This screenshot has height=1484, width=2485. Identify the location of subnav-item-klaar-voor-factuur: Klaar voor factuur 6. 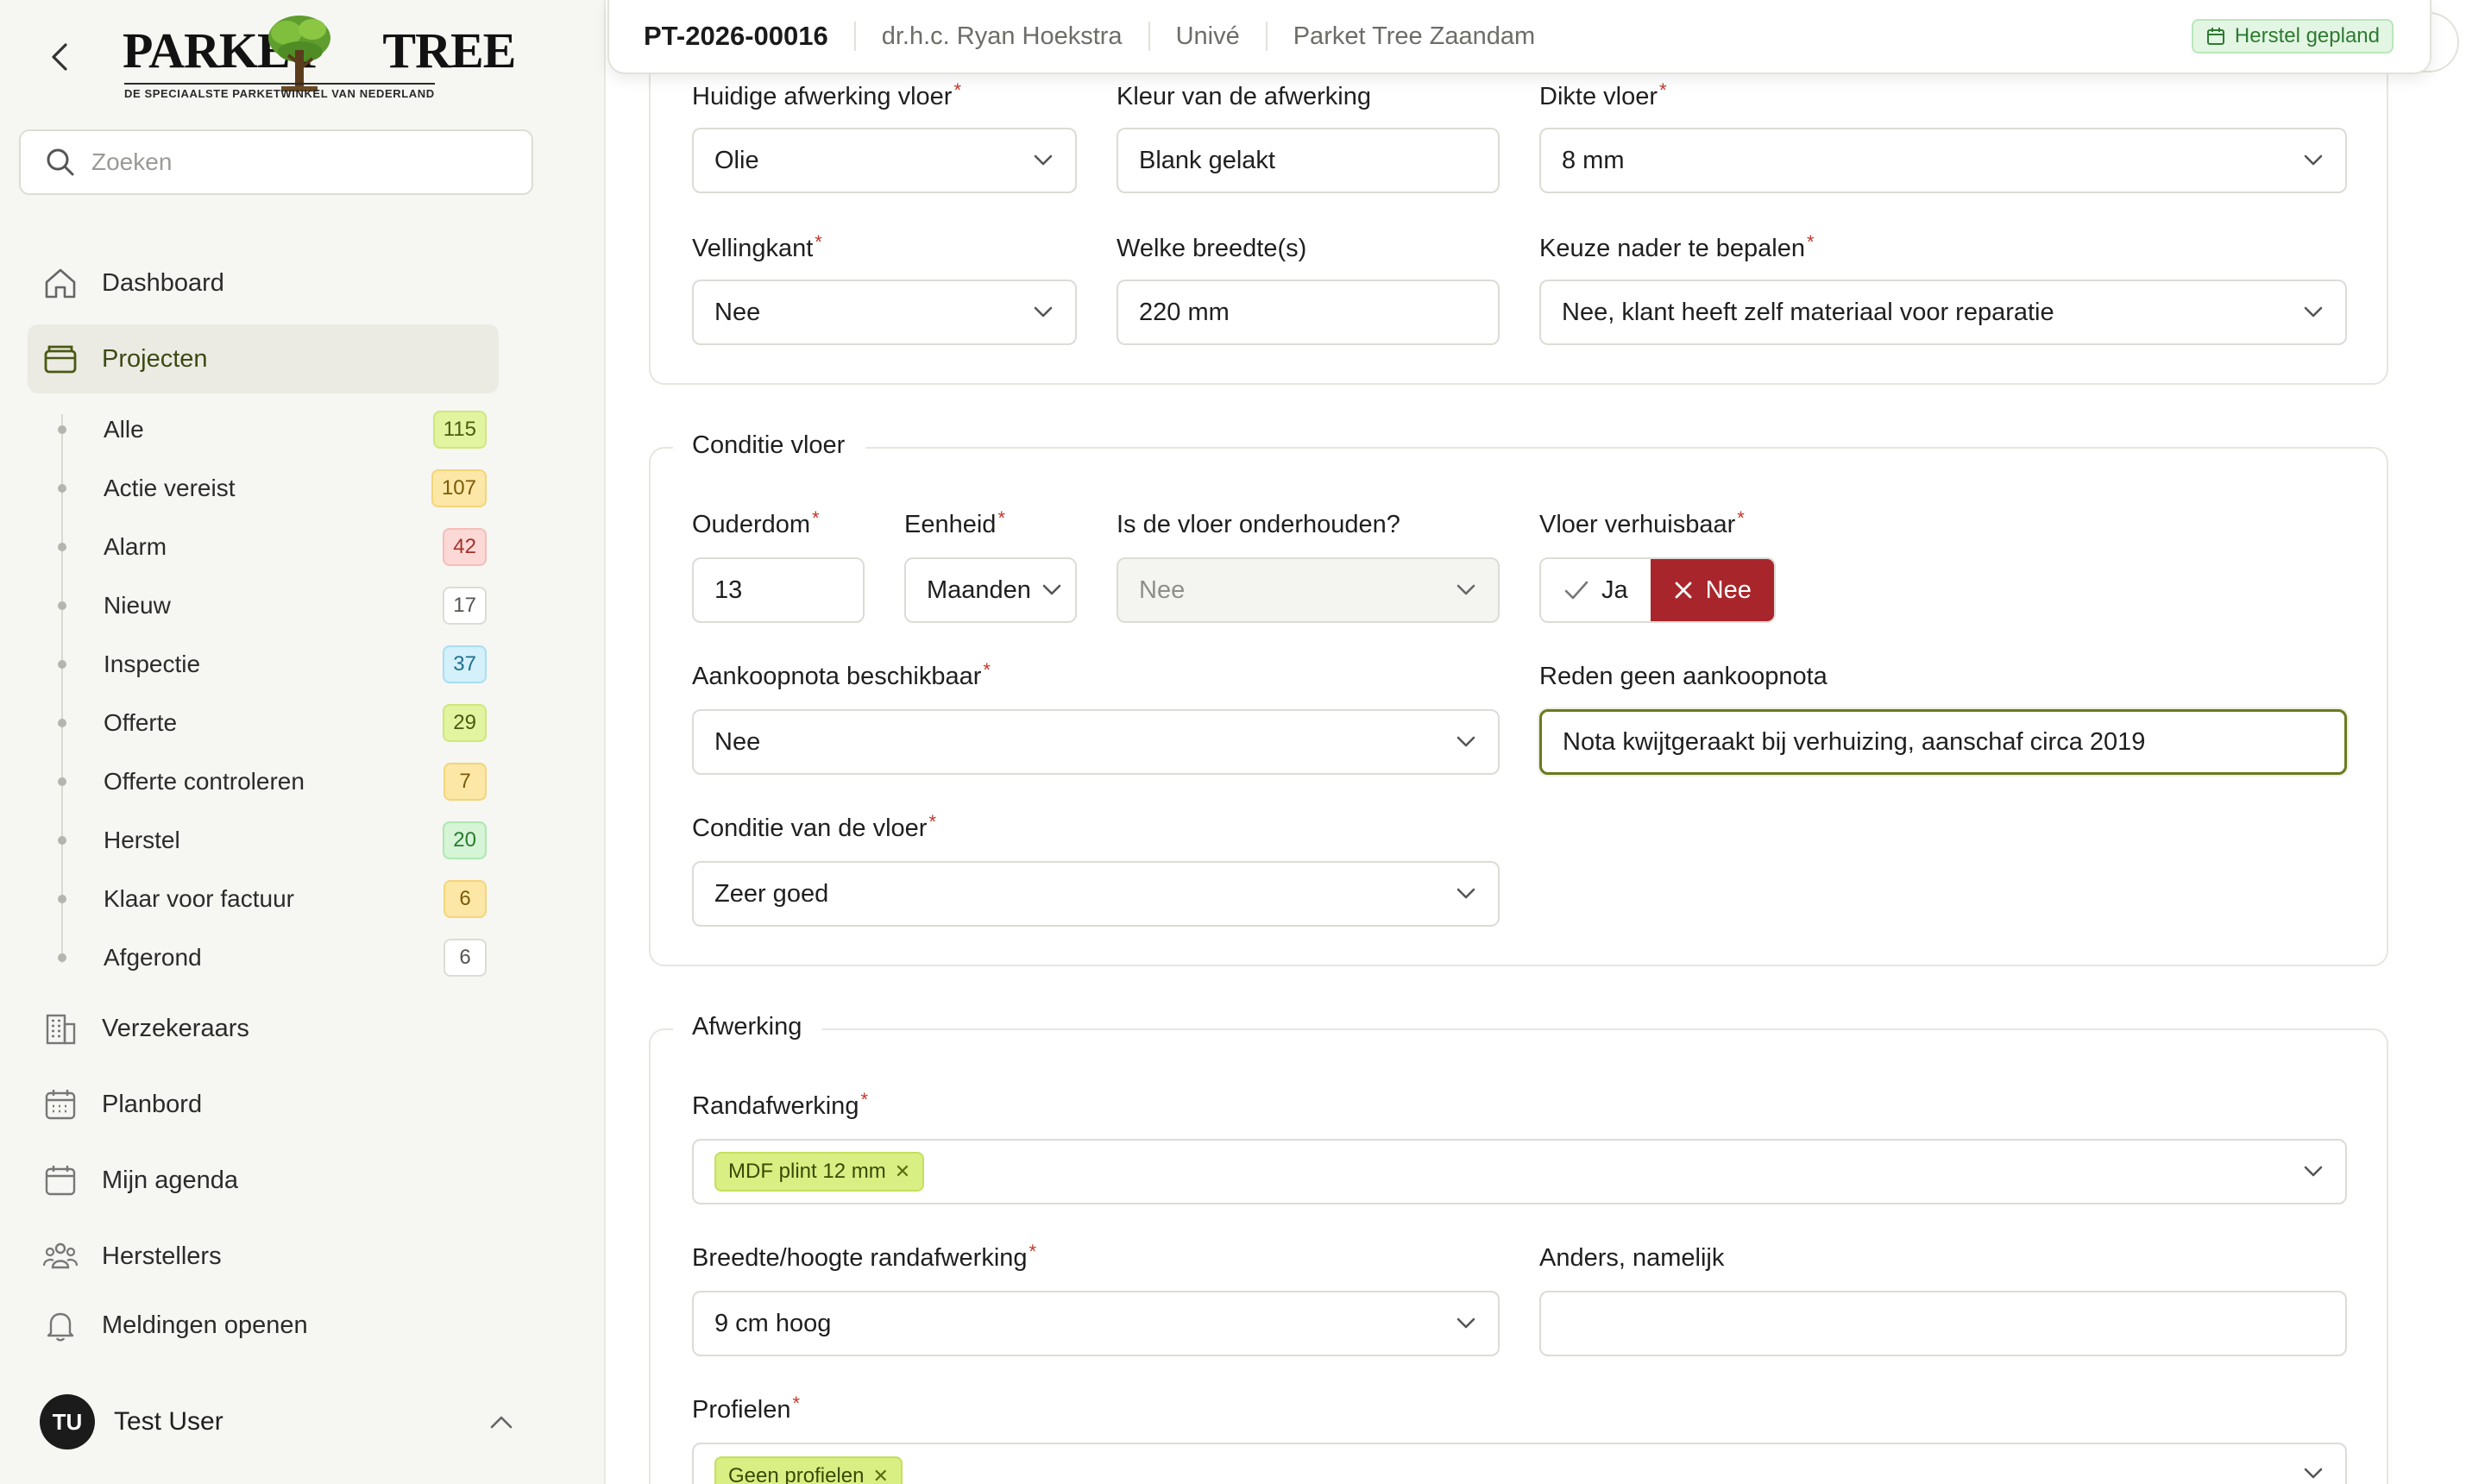
(271, 899).